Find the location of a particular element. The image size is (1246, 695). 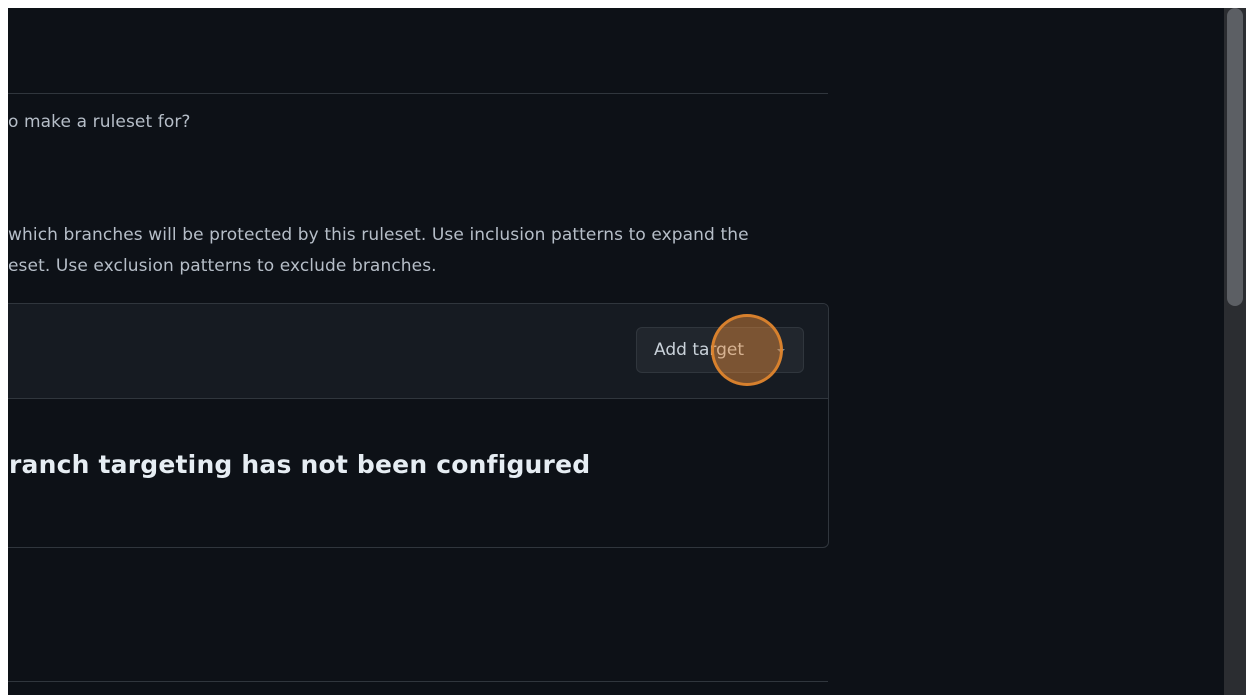

vertical-scrollbar is located at coordinates (1235, 351).